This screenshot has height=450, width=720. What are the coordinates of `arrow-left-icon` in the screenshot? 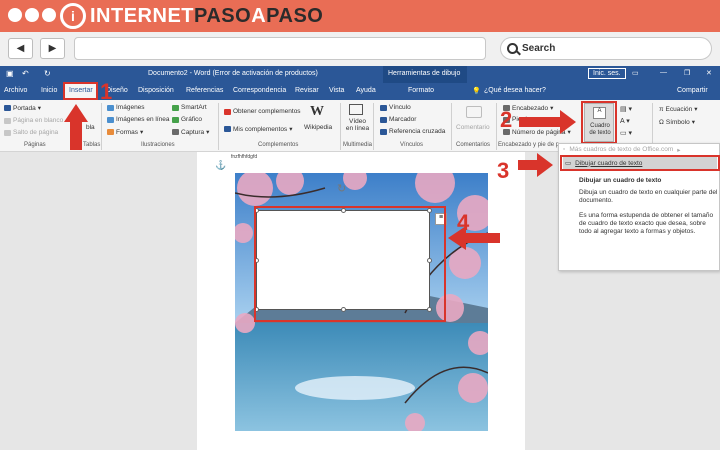 It's located at (474, 238).